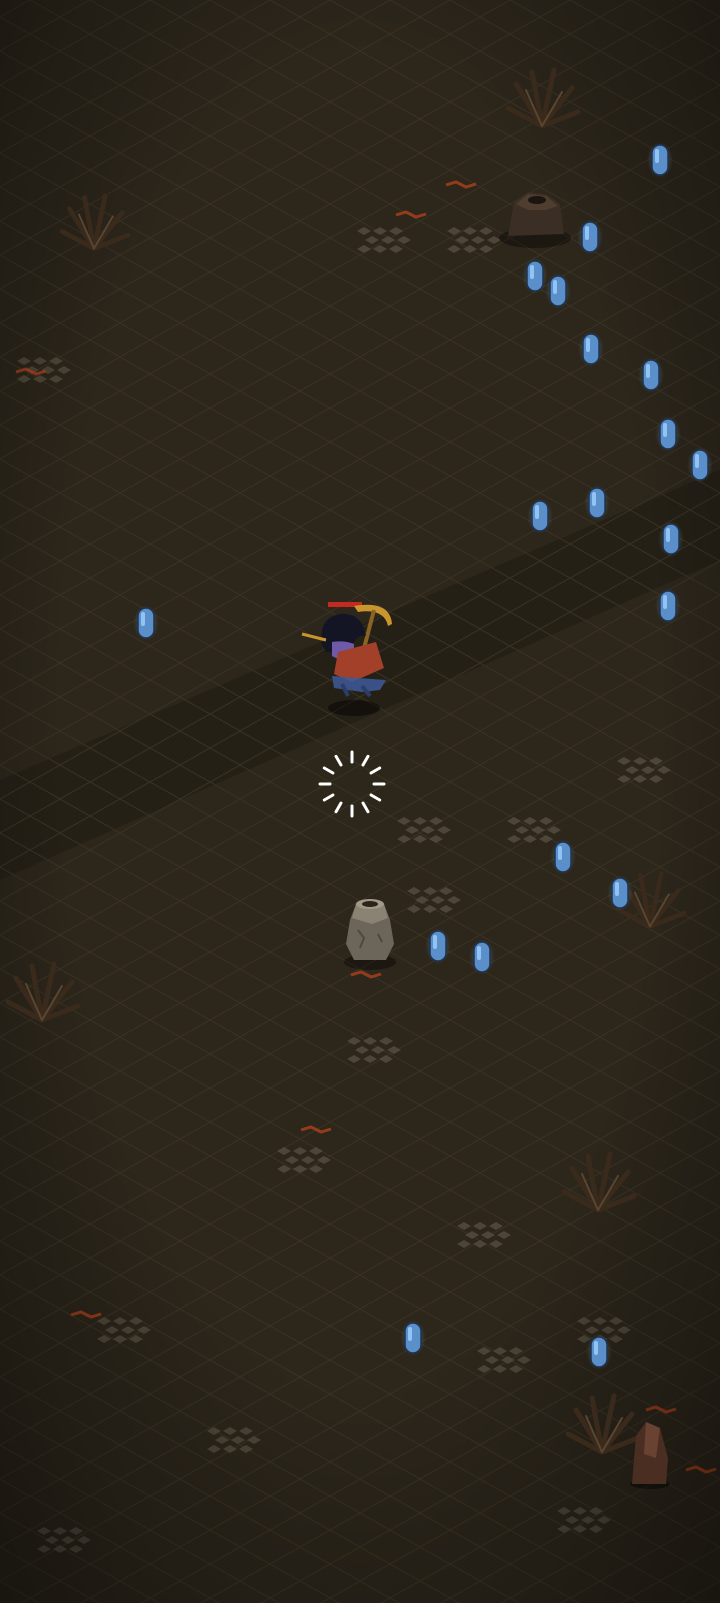  I want to click on stone-urn, so click(370, 931).